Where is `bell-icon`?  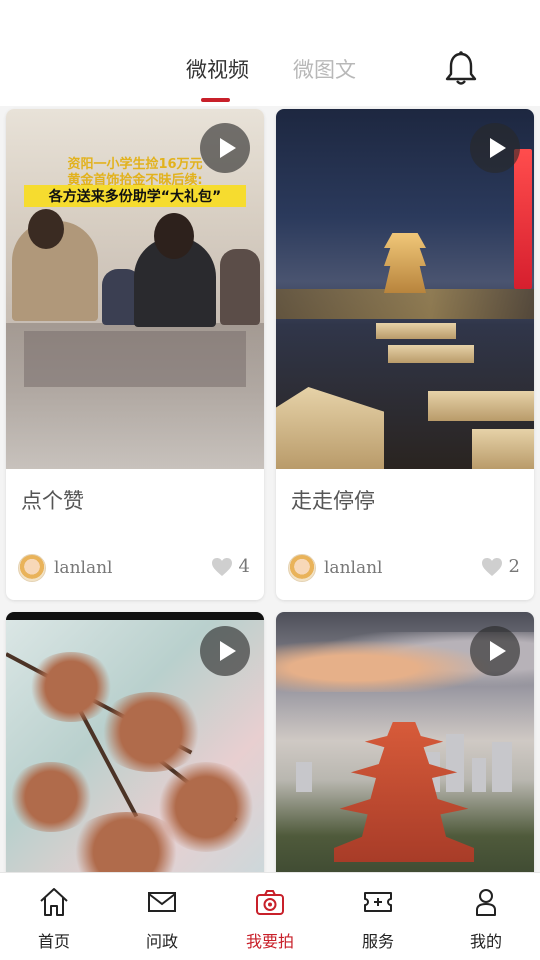 bell-icon is located at coordinates (461, 68).